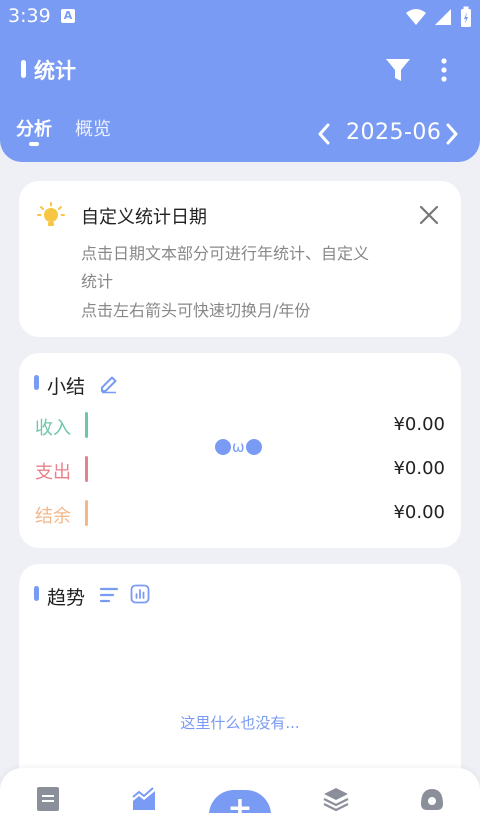  Describe the element at coordinates (53, 516) in the screenshot. I see `balance-label: 结余` at that location.